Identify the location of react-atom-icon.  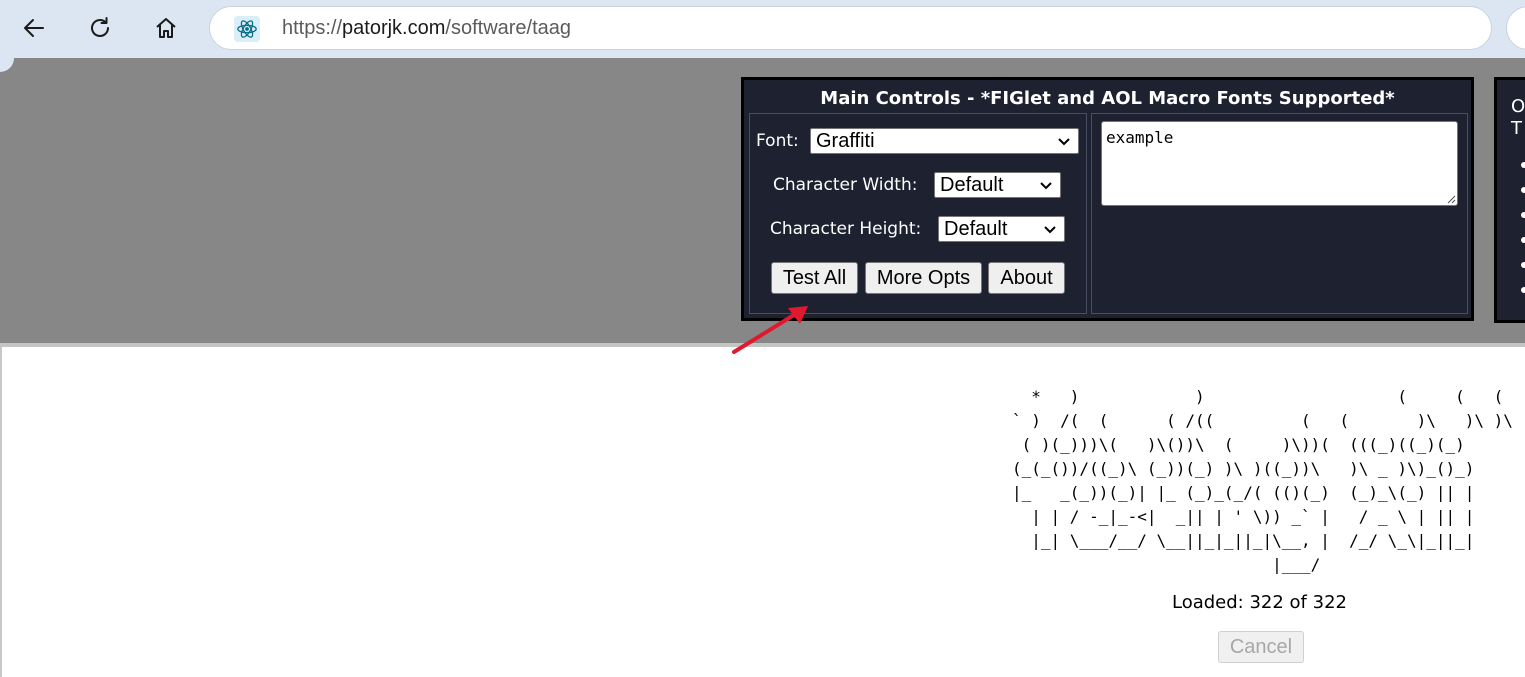
(247, 29).